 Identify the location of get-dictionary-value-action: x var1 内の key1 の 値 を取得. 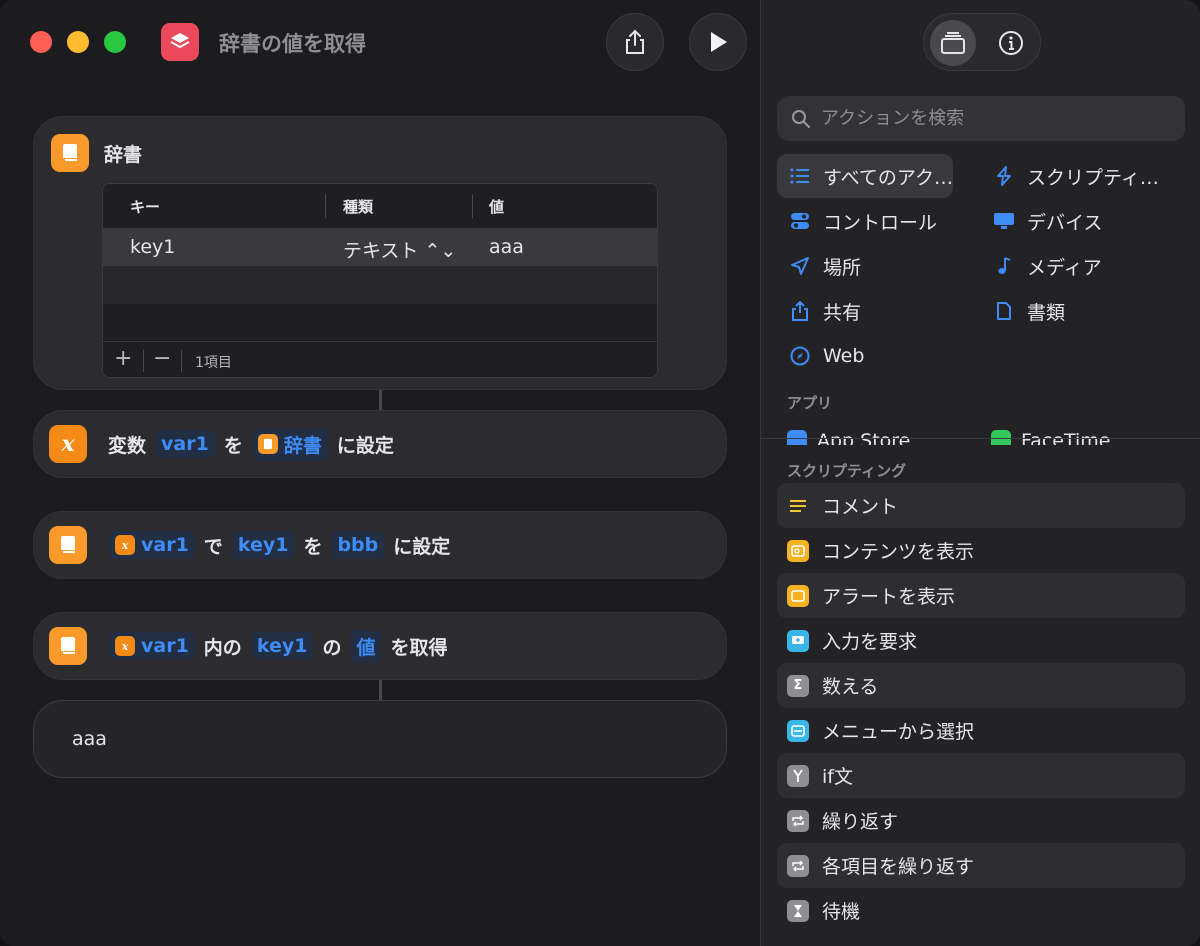
(380, 646).